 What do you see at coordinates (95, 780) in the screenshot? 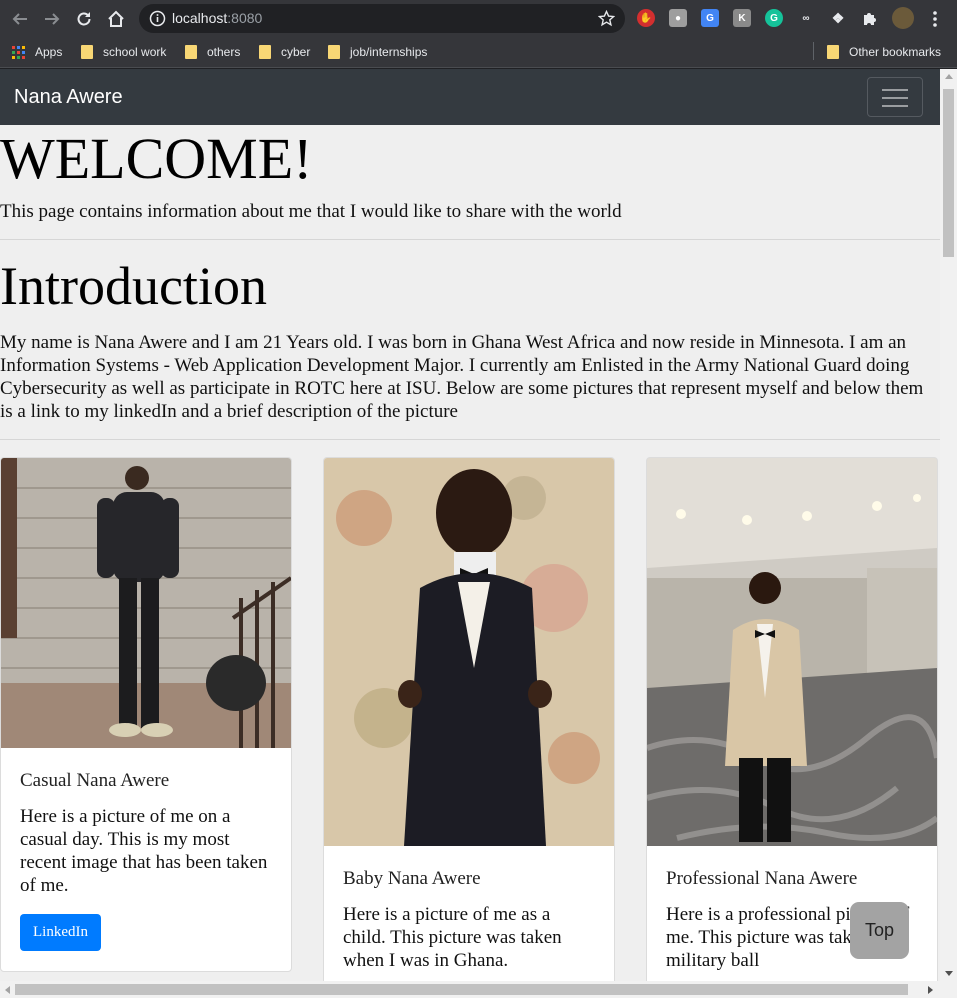
I see `card-title: Casual Nana Awere` at bounding box center [95, 780].